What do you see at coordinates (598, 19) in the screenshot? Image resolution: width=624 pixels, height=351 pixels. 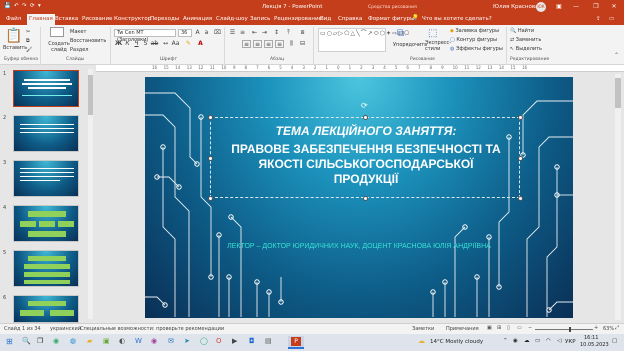 I see `share-icon: ⇪` at bounding box center [598, 19].